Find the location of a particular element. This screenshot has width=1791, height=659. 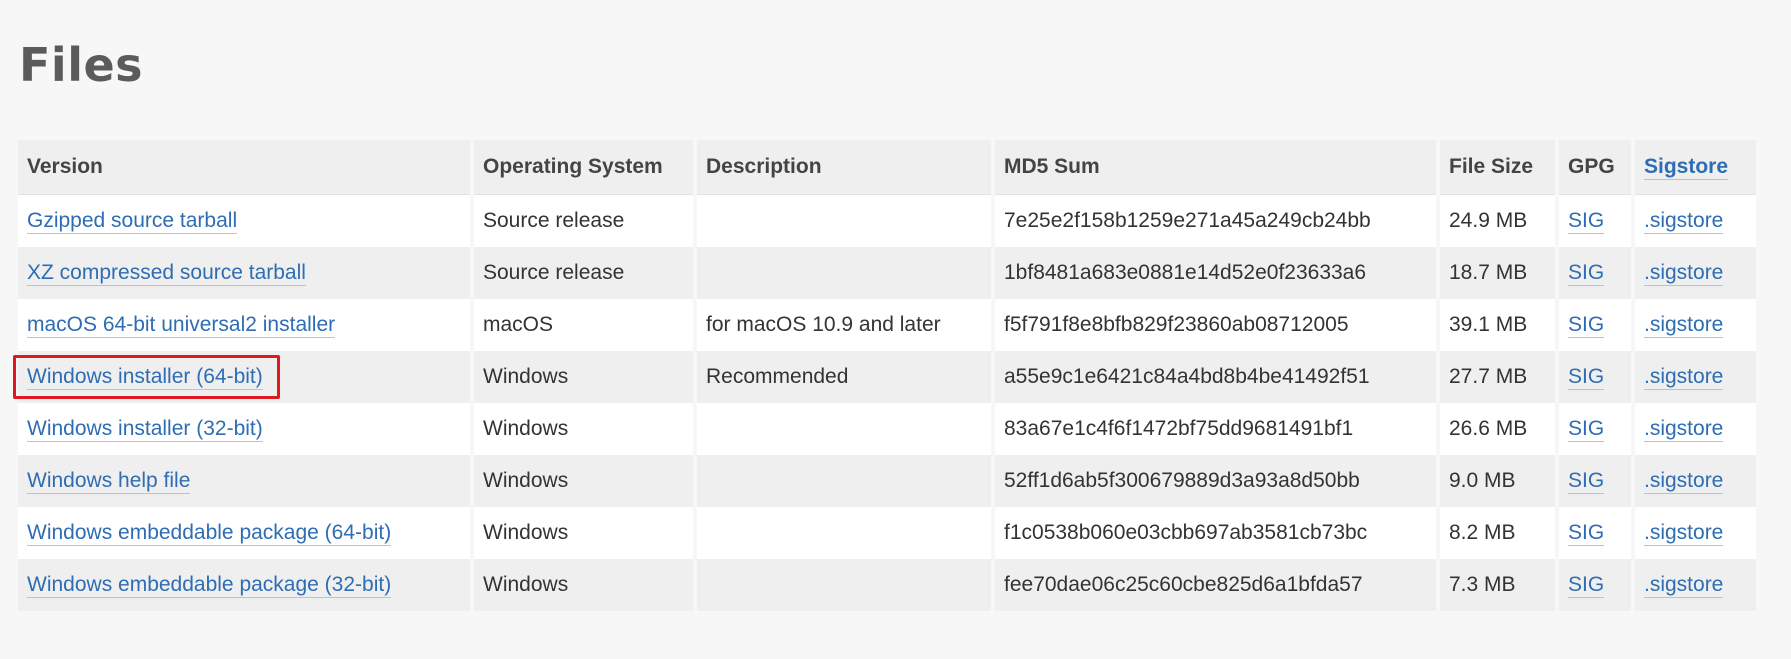

version-link: Windows installer (64-bit) is located at coordinates (145, 377).